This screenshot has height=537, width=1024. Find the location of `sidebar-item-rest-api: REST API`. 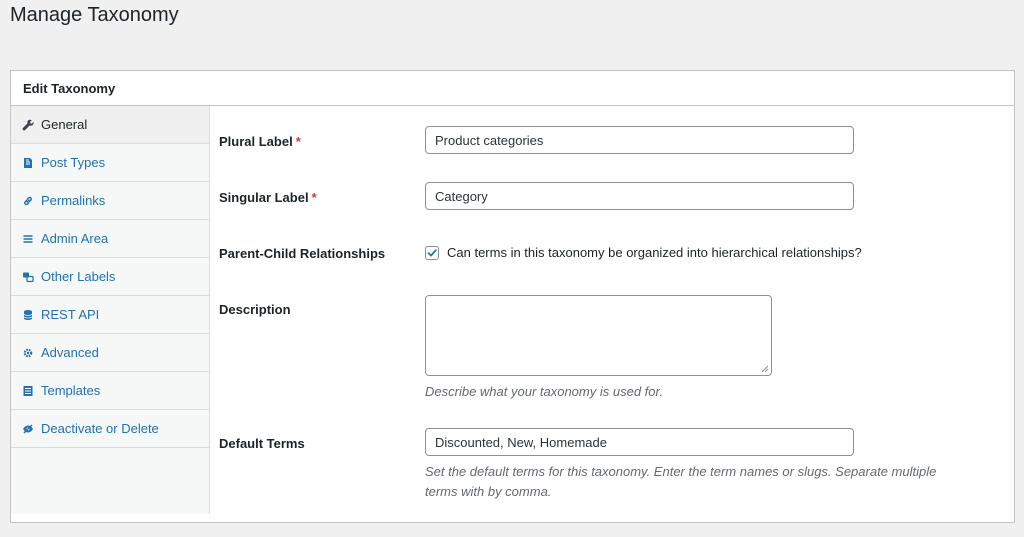

sidebar-item-rest-api: REST API is located at coordinates (110, 315).